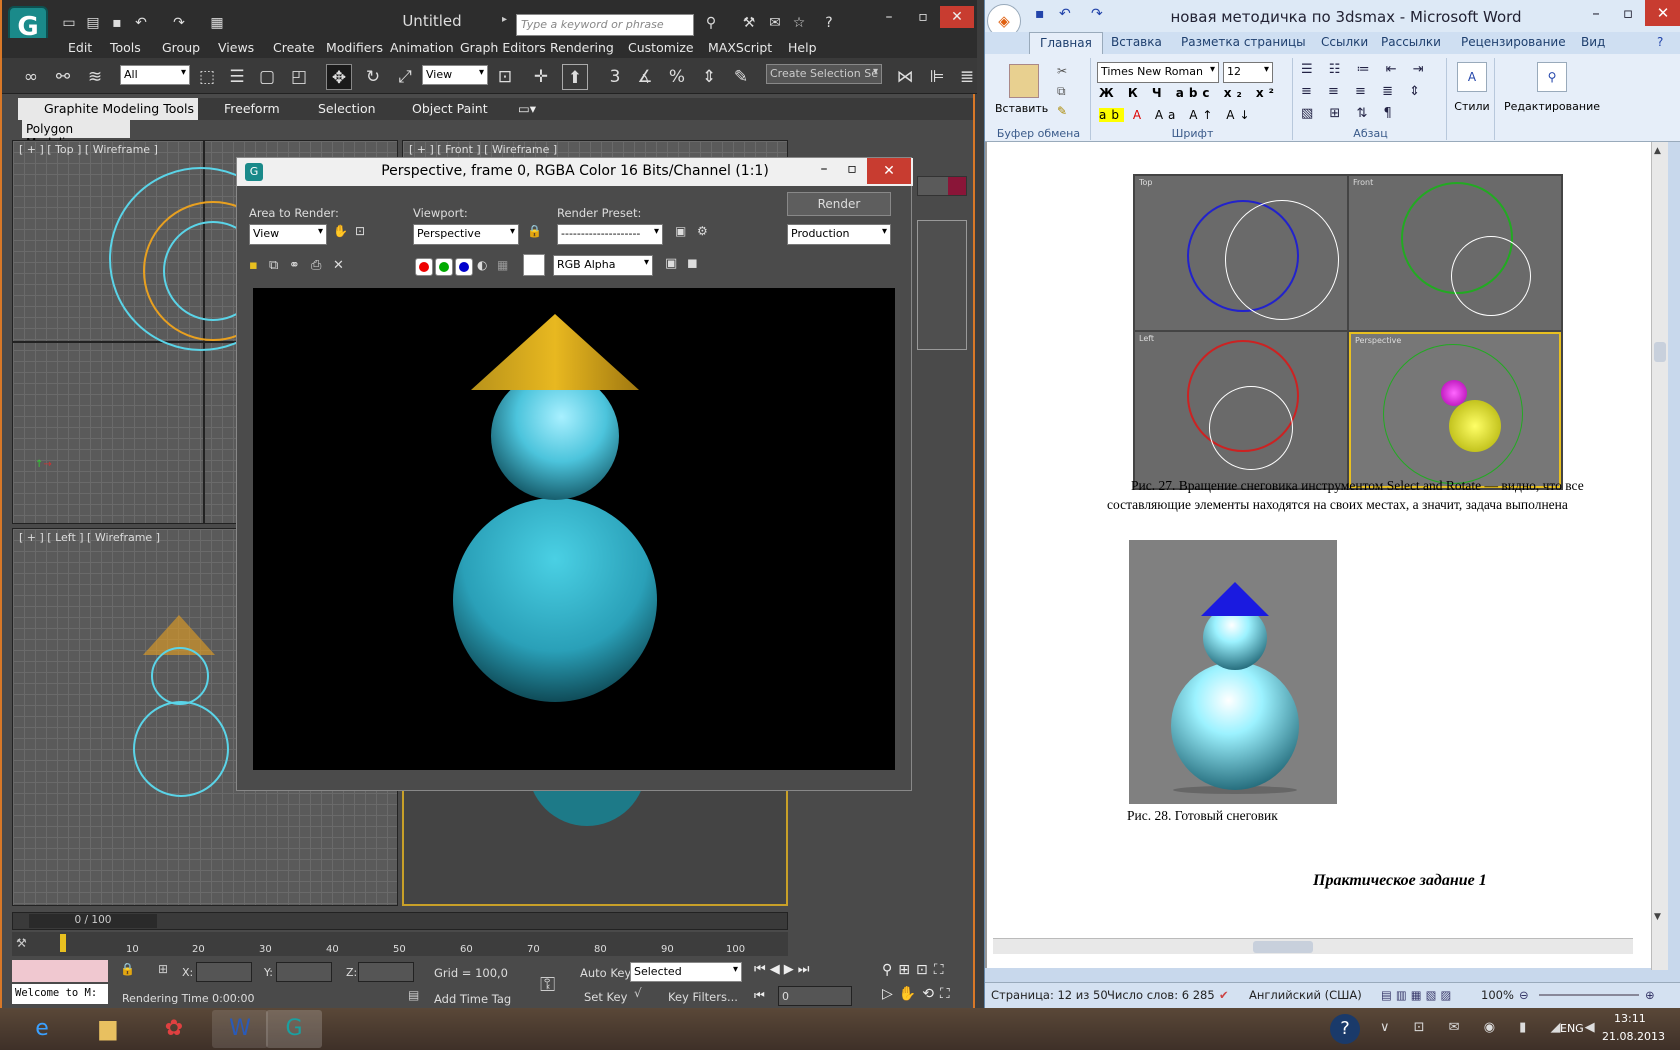 This screenshot has width=1680, height=1050. I want to click on scroll-up-icon: ▲, so click(1657, 151).